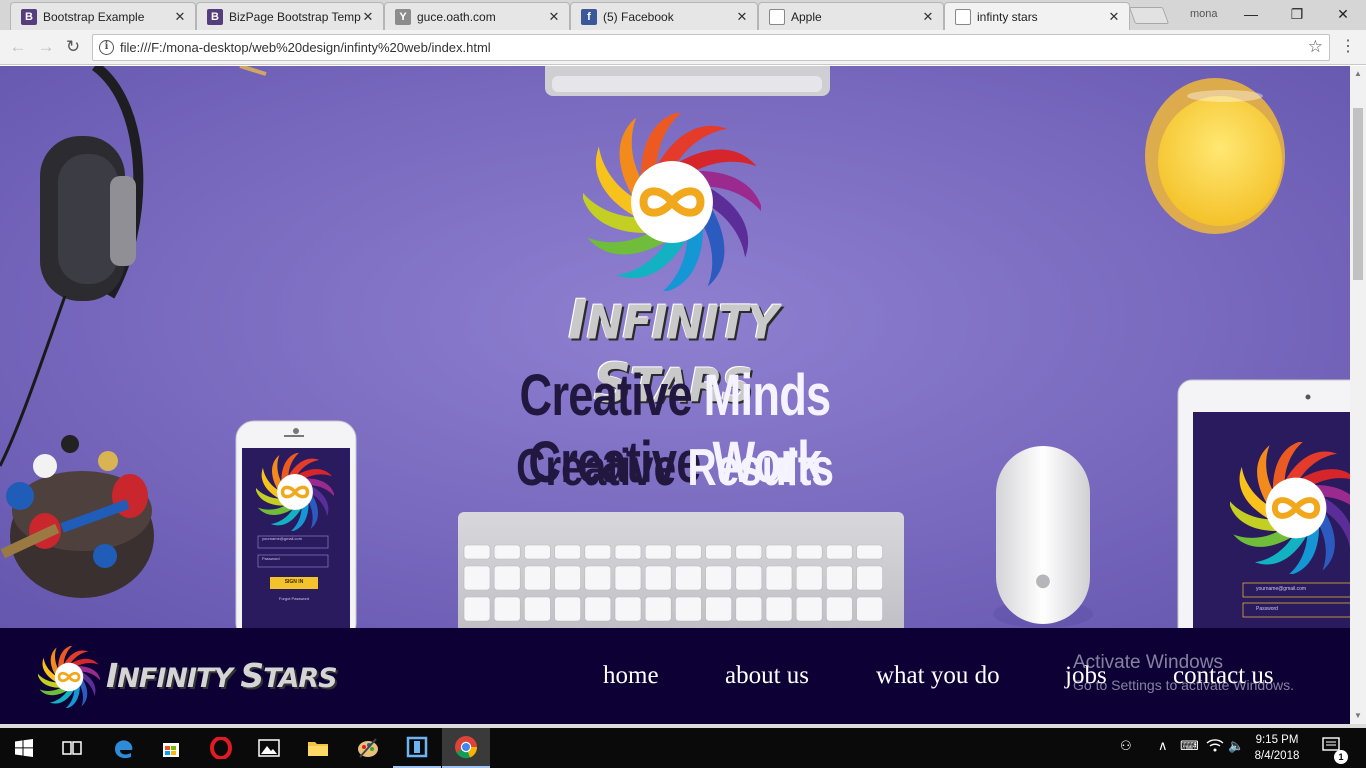 This screenshot has height=768, width=1366. I want to click on task-view-icon, so click(72, 748).